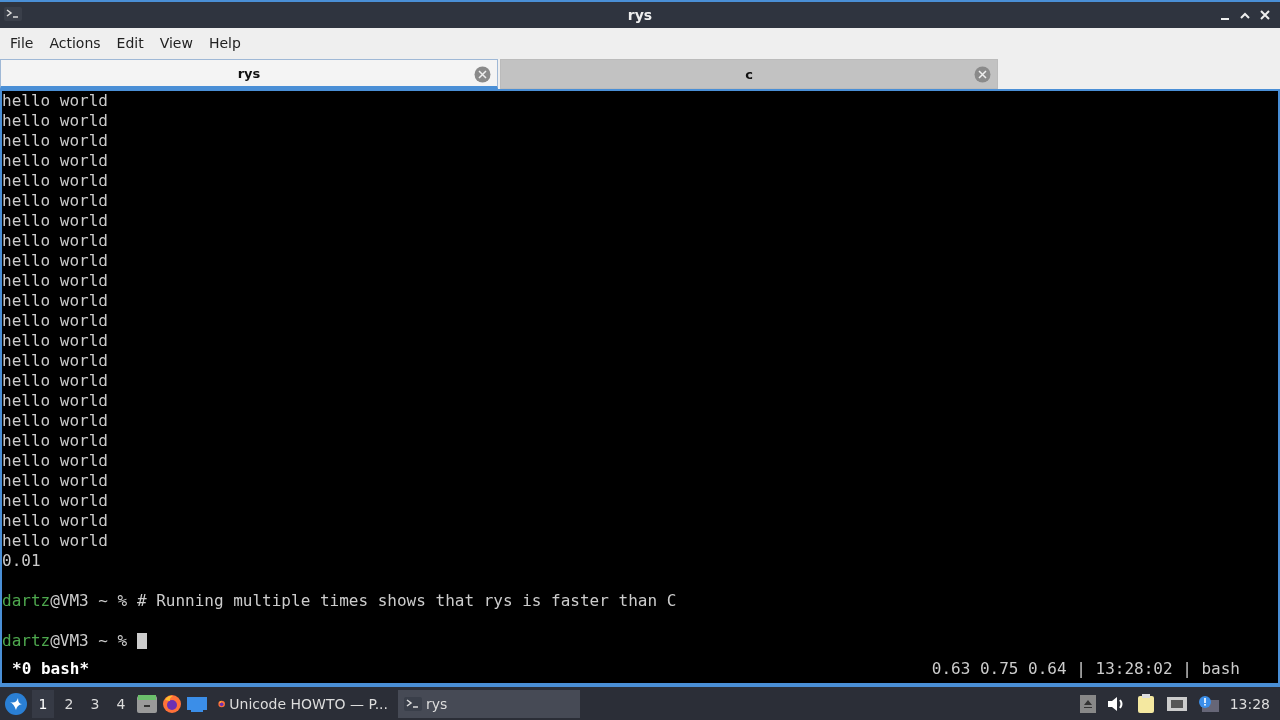 This screenshot has width=1280, height=720. I want to click on menu-item: Help, so click(224, 42).